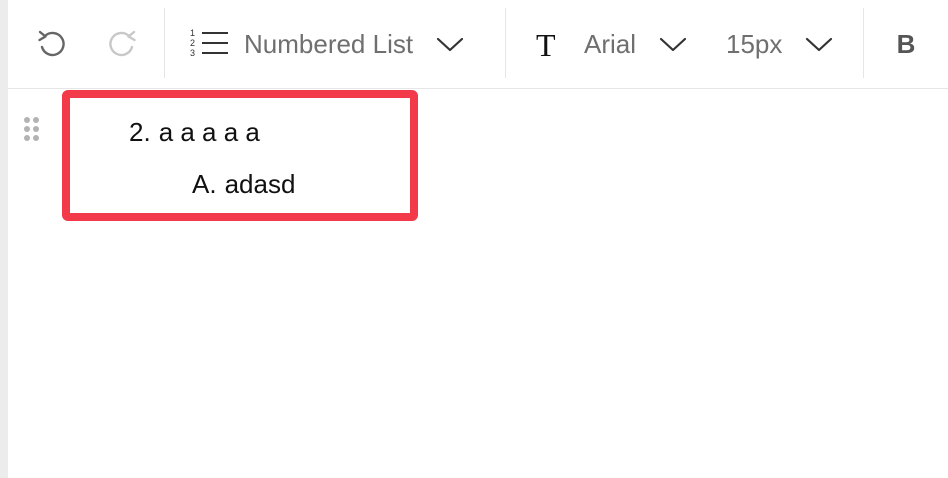  What do you see at coordinates (786, 44) in the screenshot?
I see `font-size-dropdown: 15px` at bounding box center [786, 44].